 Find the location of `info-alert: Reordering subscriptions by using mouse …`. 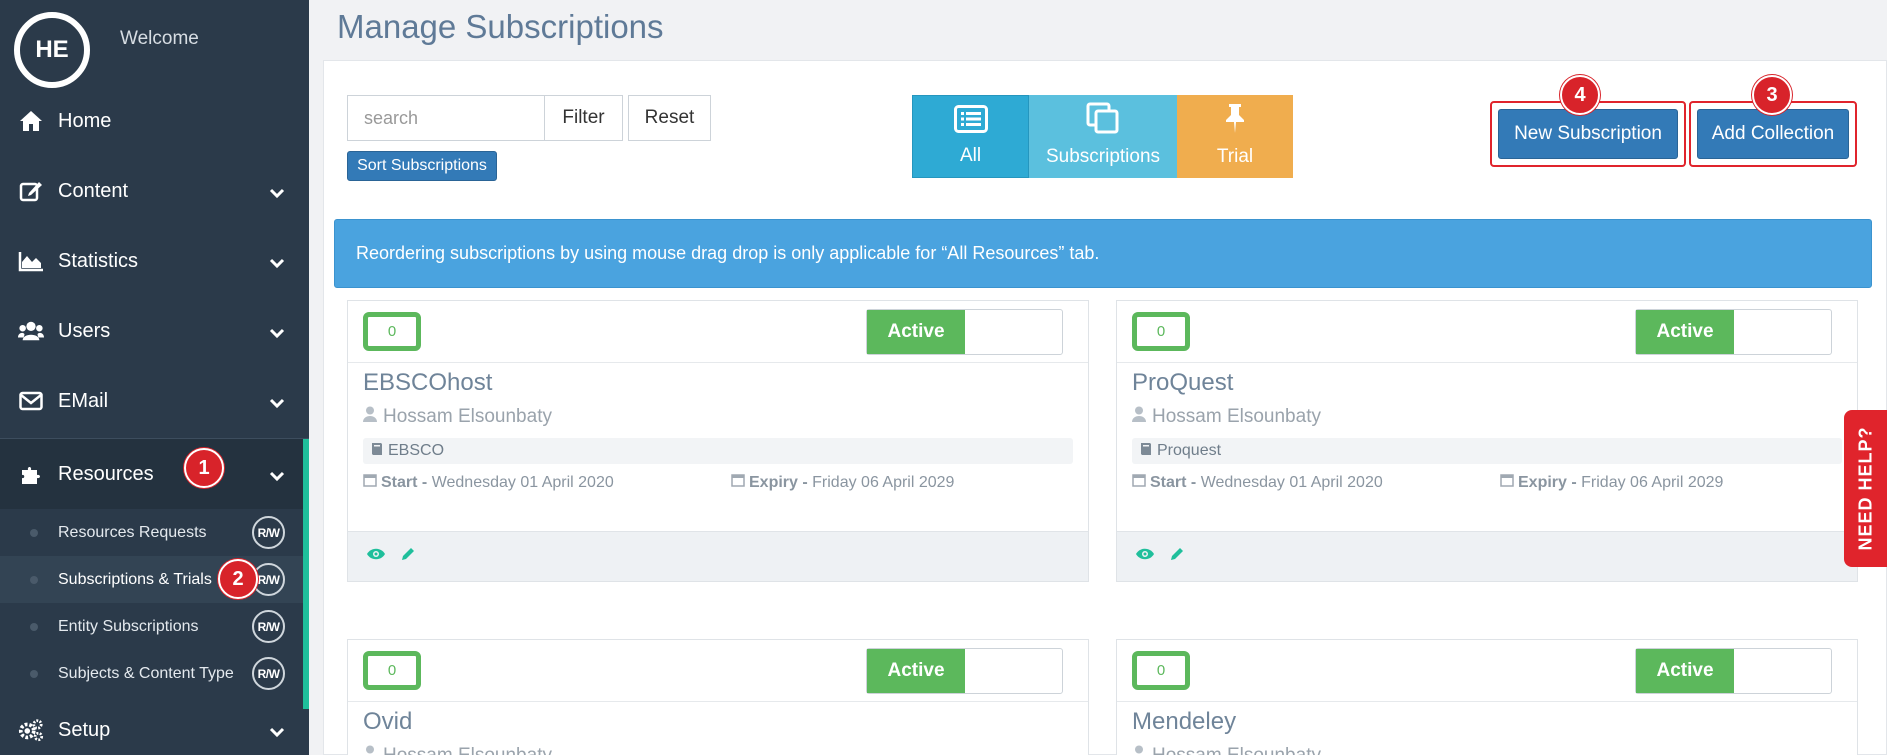

info-alert: Reordering subscriptions by using mouse … is located at coordinates (1103, 253).